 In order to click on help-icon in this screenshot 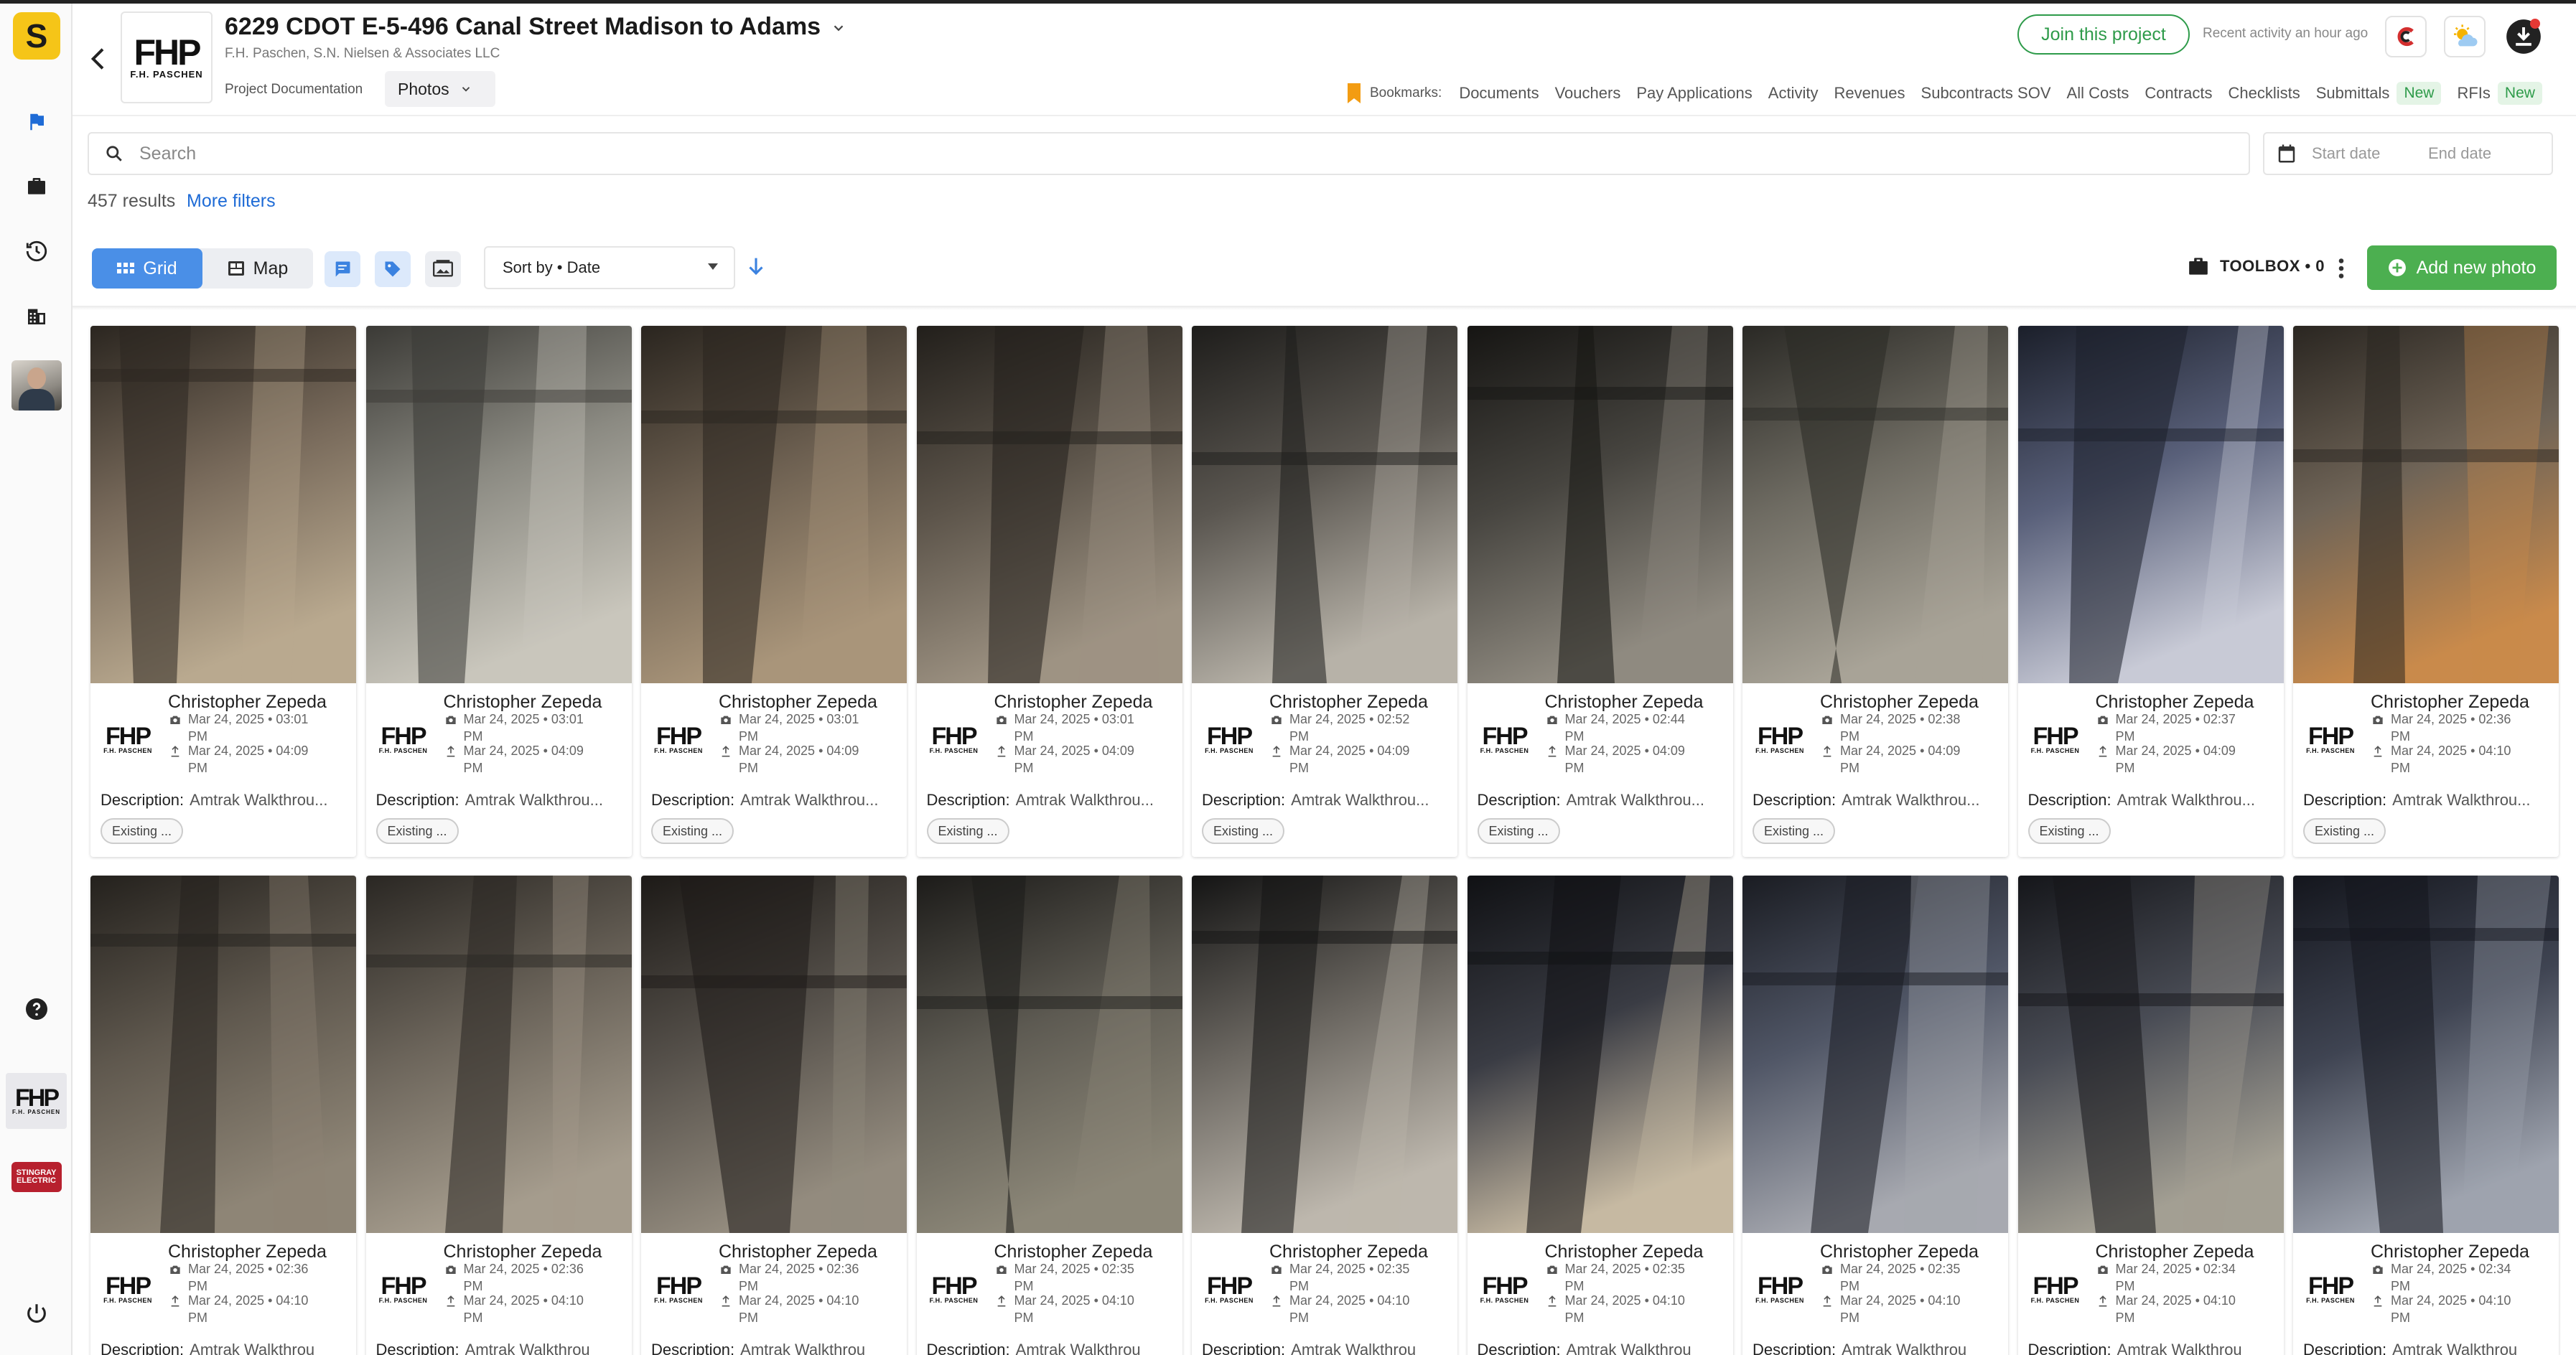, I will do `click(37, 1009)`.